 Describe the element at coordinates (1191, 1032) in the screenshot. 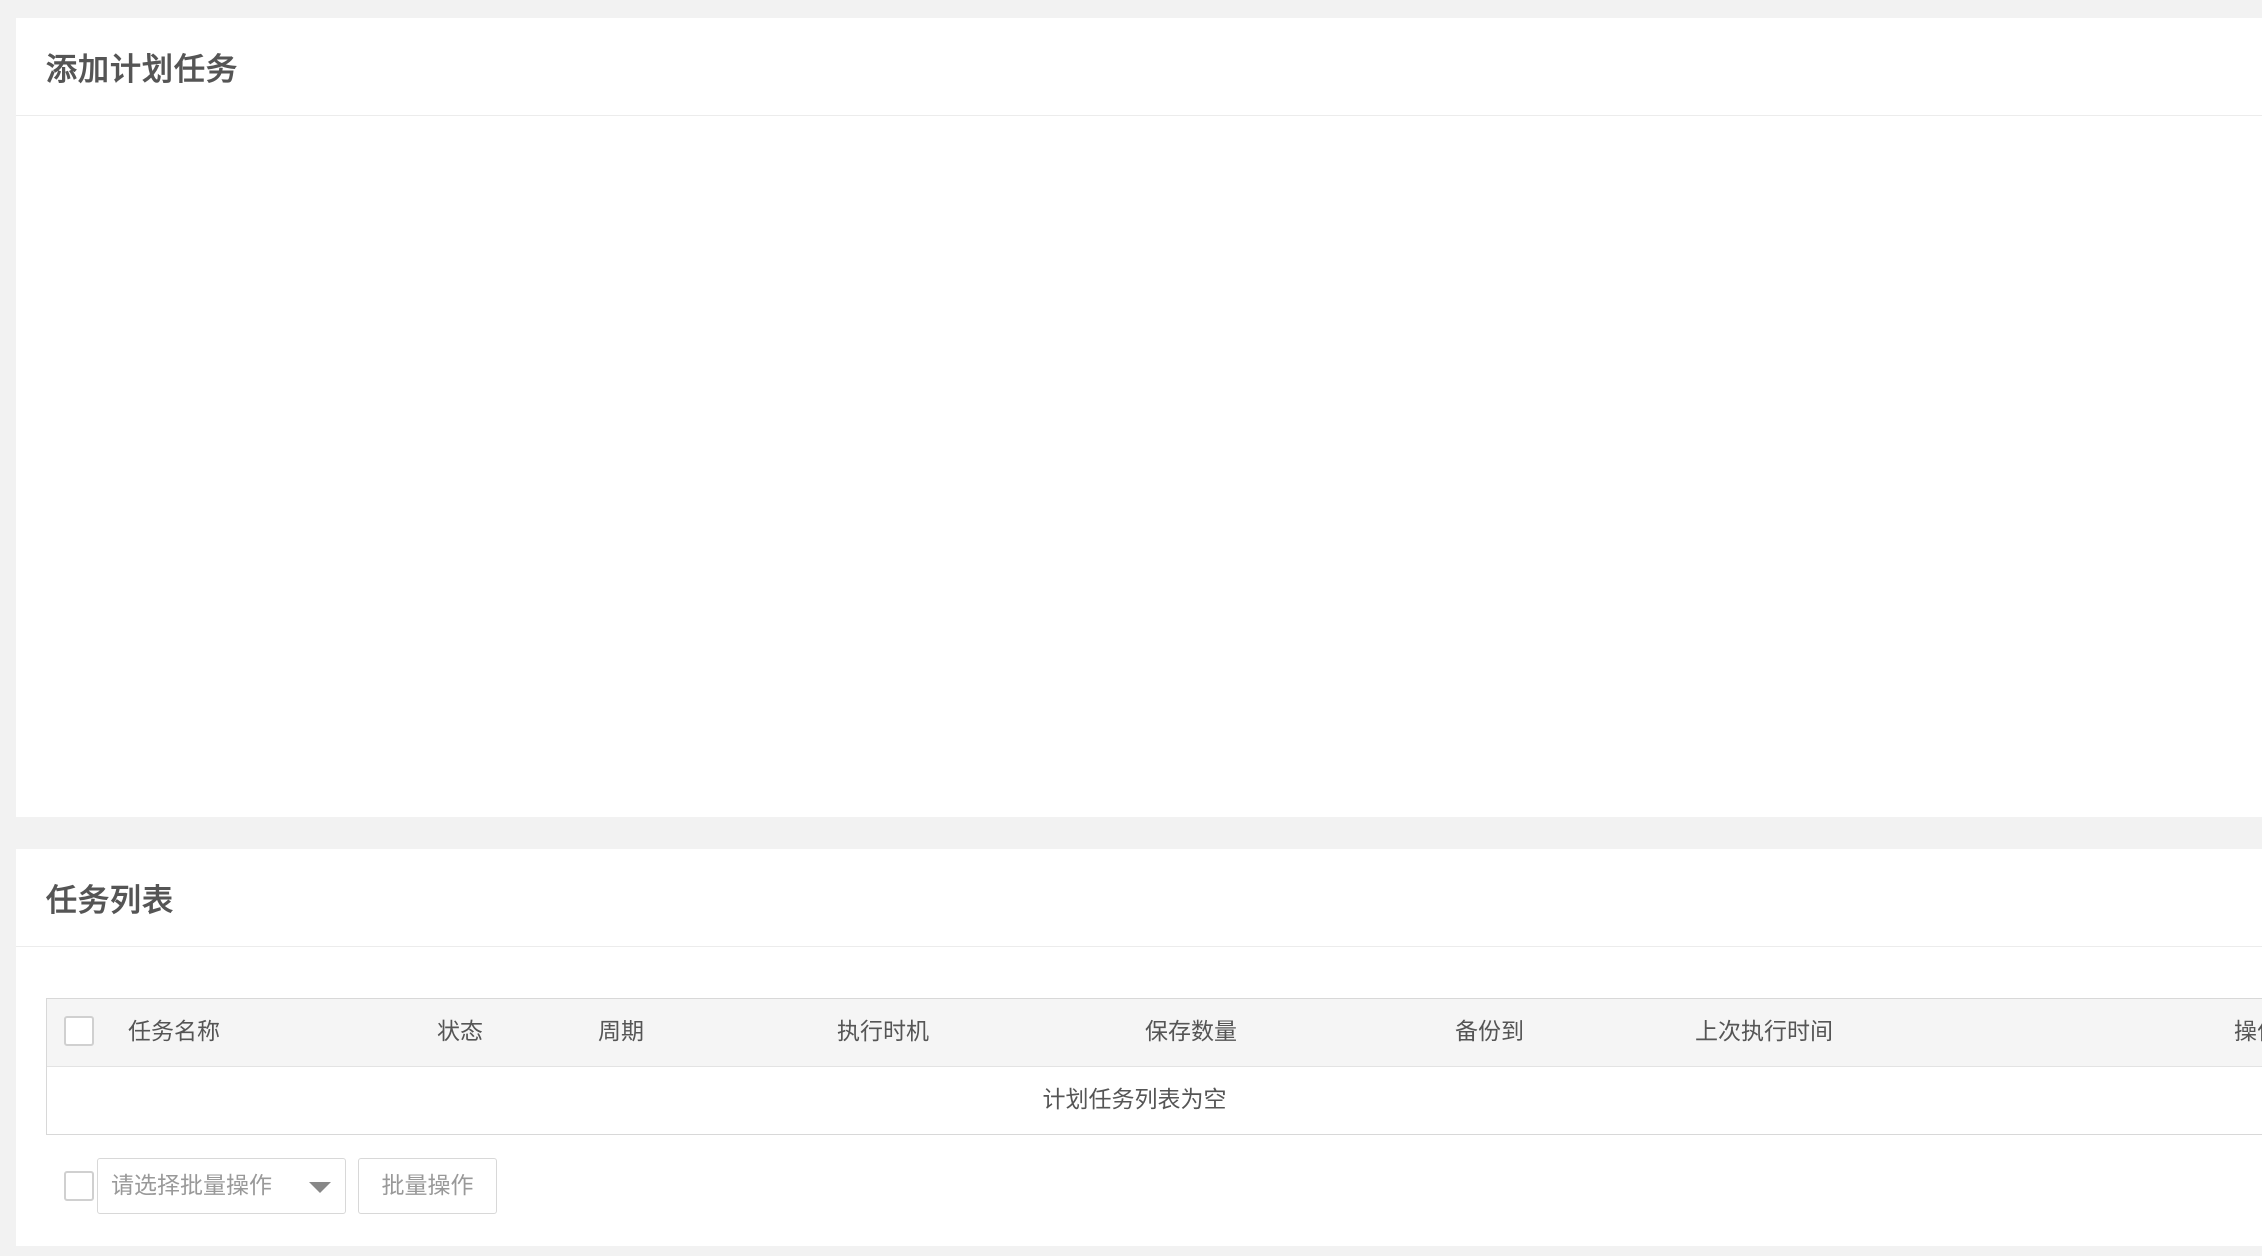

I see `column-header-retention-count: 保存数量` at that location.